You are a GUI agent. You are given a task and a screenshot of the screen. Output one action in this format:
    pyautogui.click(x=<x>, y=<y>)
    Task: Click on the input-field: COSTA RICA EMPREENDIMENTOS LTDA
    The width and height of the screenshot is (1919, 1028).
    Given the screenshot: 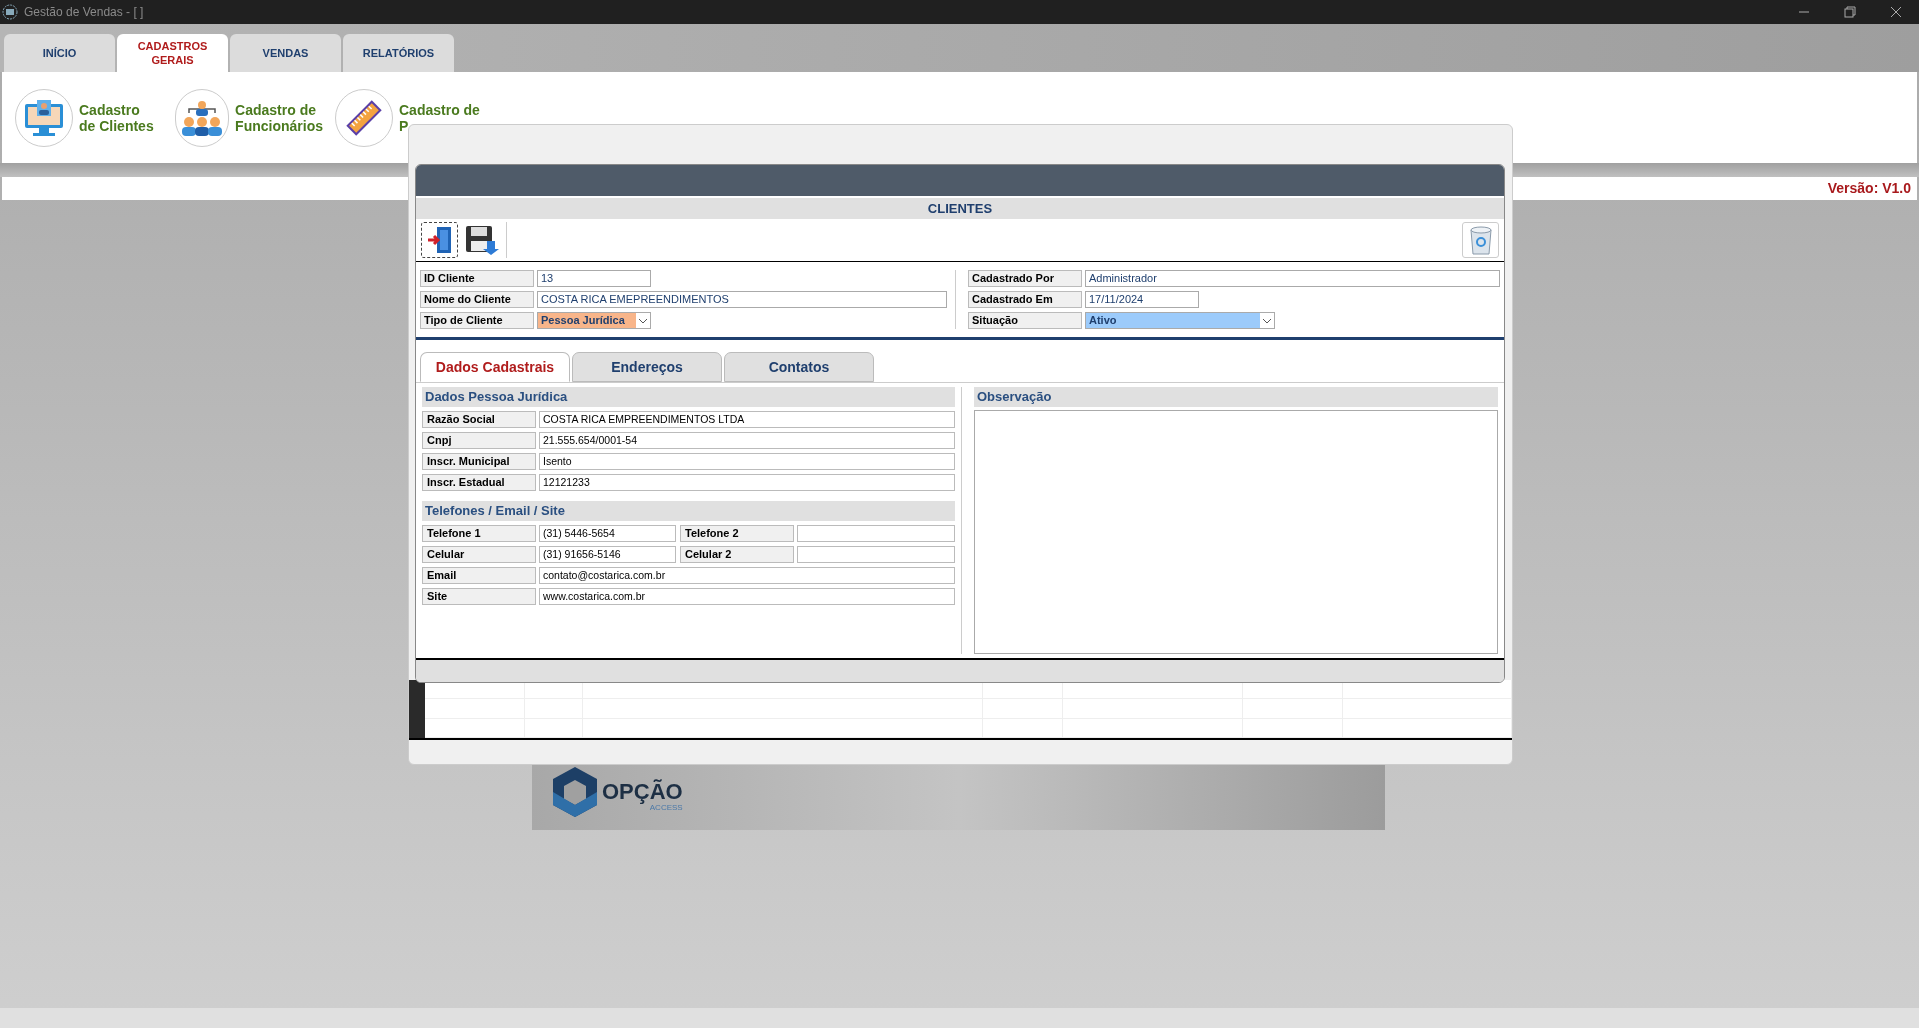 What is the action you would take?
    pyautogui.click(x=747, y=419)
    